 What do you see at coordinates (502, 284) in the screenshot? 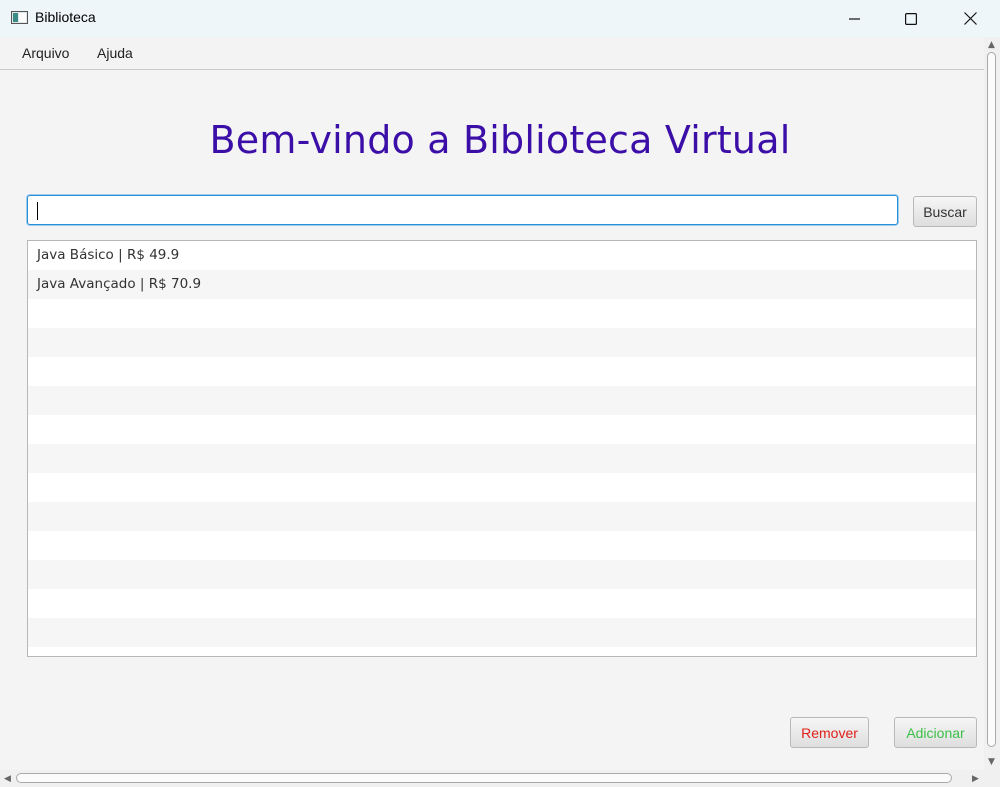
I see `list-item: Java Avançado | R$ 70.9` at bounding box center [502, 284].